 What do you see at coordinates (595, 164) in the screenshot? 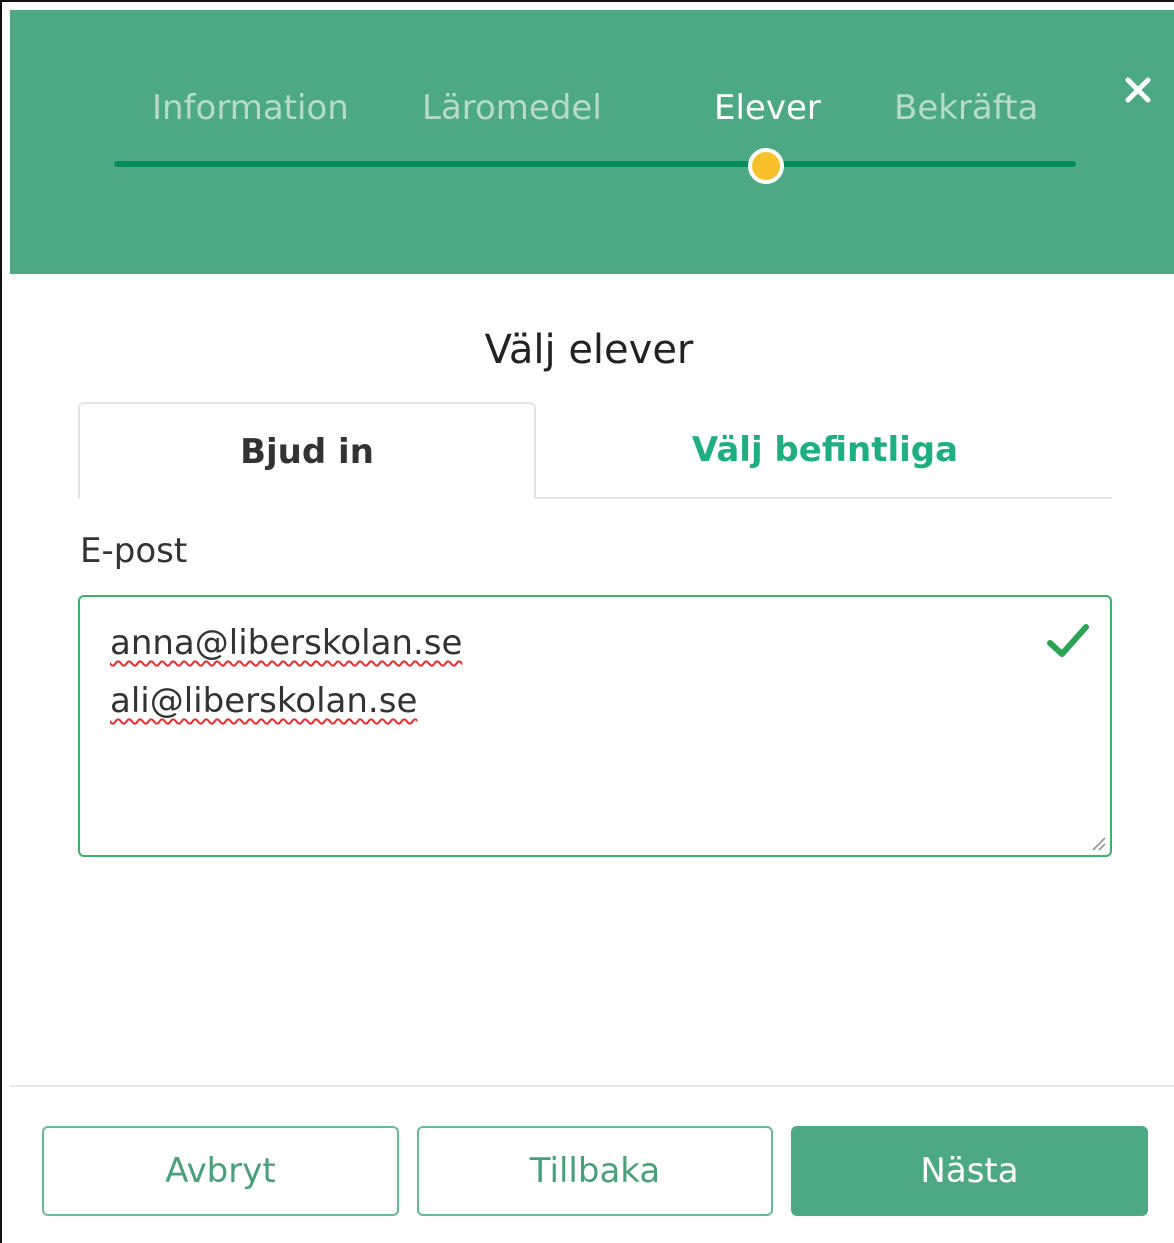
I see `progress-track` at bounding box center [595, 164].